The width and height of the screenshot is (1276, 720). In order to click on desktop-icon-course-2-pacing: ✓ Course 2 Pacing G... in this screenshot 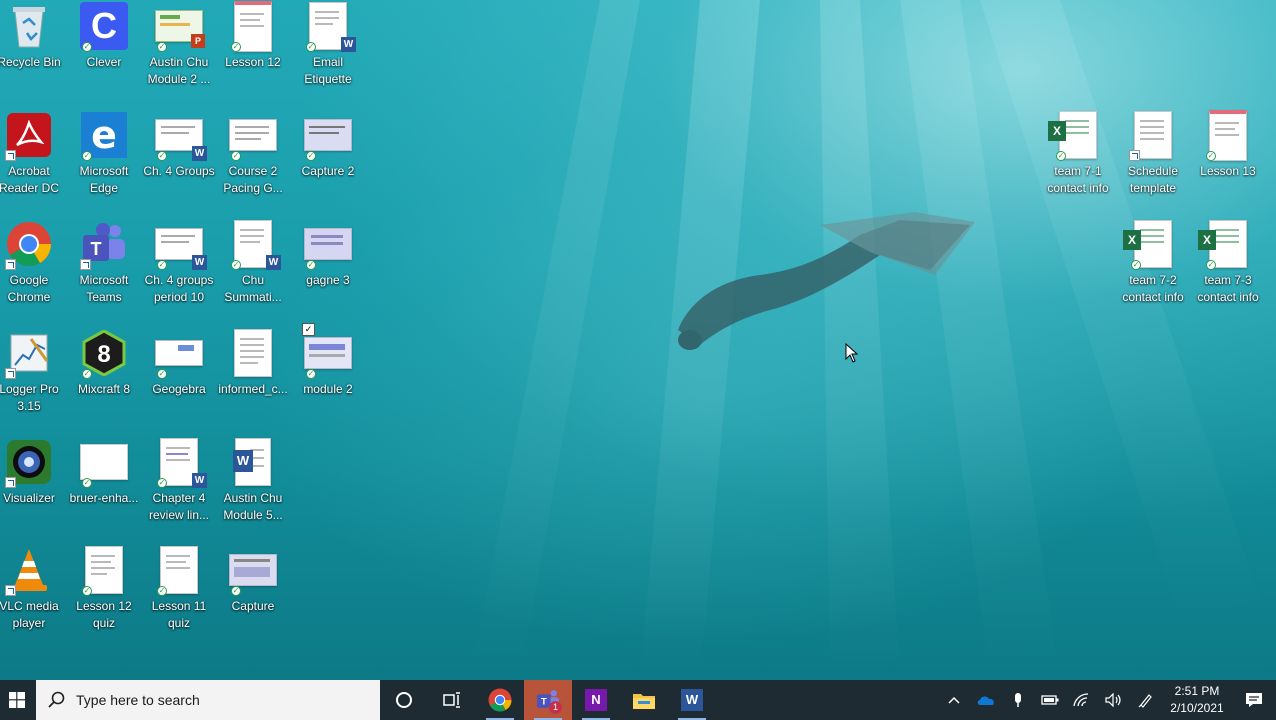, I will do `click(253, 161)`.